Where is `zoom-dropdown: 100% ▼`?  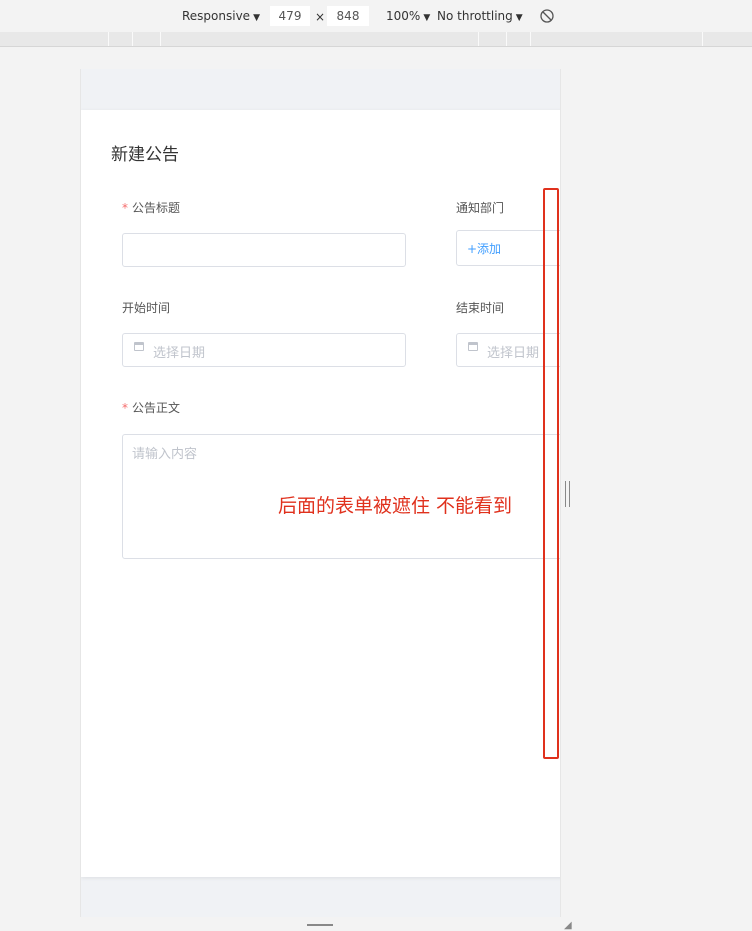
zoom-dropdown: 100% ▼ is located at coordinates (408, 17).